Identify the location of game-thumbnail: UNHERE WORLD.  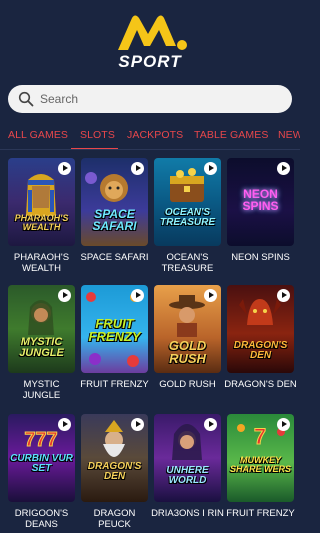
(187, 458).